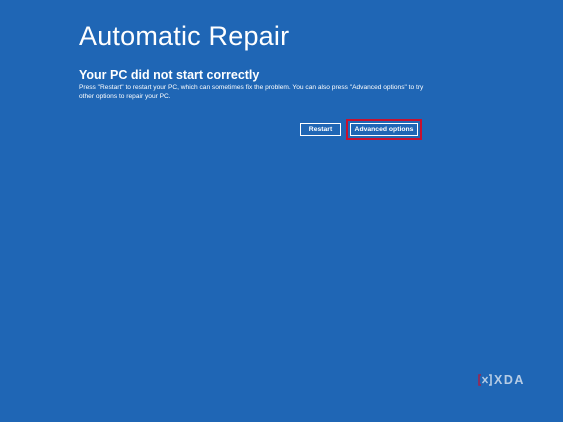 This screenshot has height=422, width=563. Describe the element at coordinates (320, 129) in the screenshot. I see `restart-button: Restart` at that location.